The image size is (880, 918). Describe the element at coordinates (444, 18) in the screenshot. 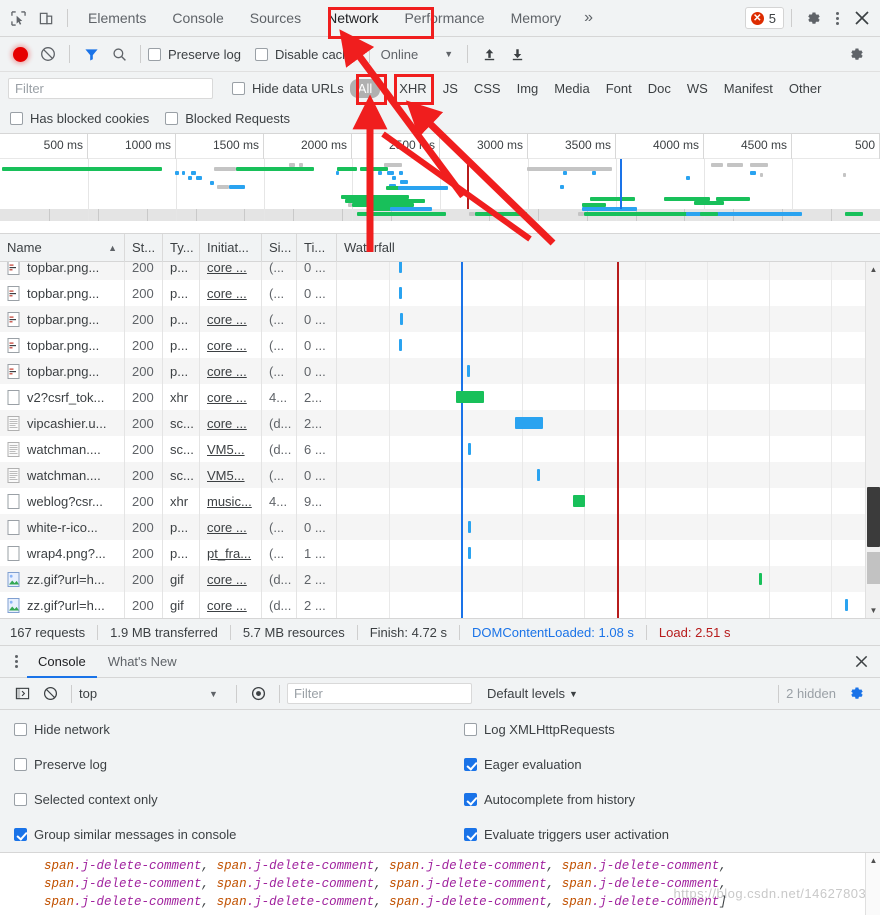

I see `tab-performance: Performance` at that location.